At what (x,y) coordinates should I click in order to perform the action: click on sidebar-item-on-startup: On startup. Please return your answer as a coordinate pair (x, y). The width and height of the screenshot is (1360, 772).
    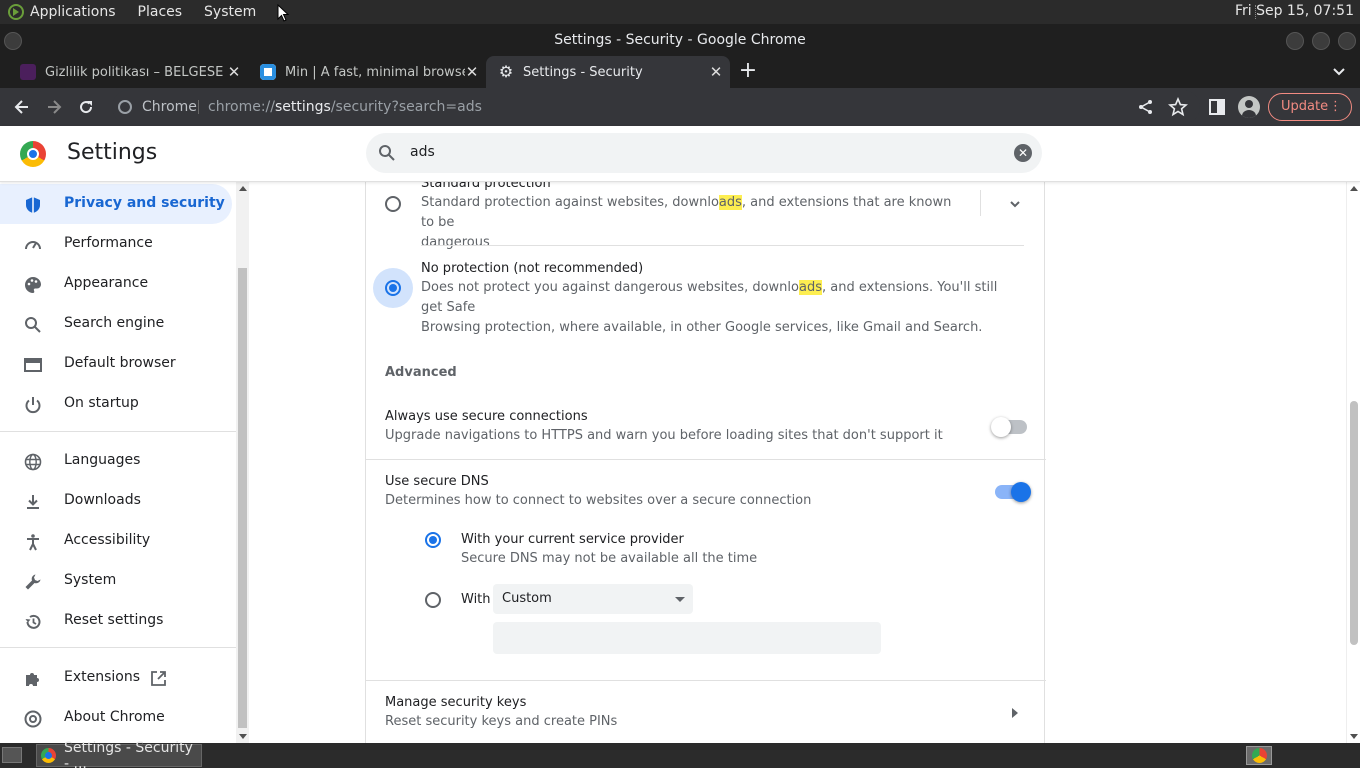
    Looking at the image, I should click on (116, 404).